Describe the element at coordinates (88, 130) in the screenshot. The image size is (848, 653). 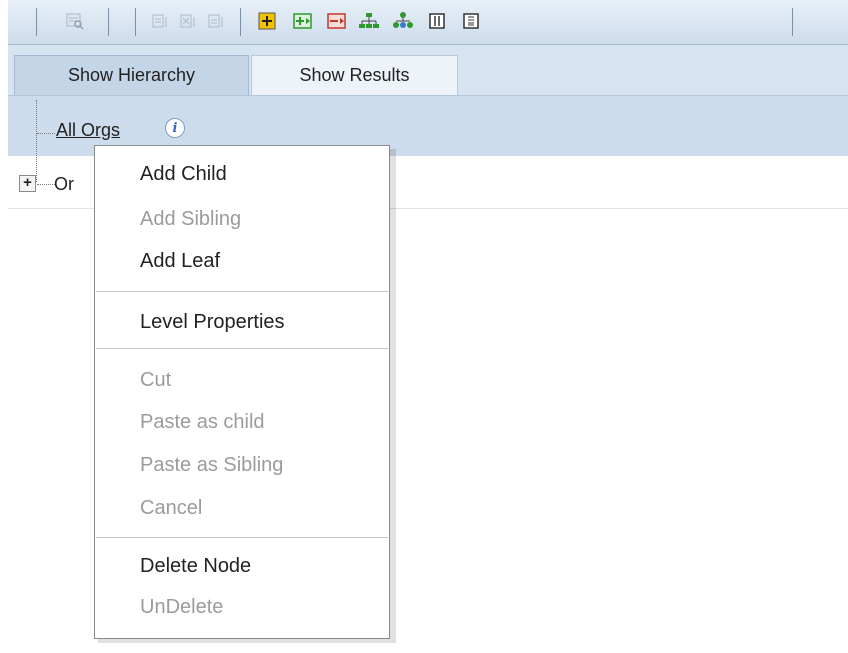
I see `tree-root-node: All Orgs` at that location.